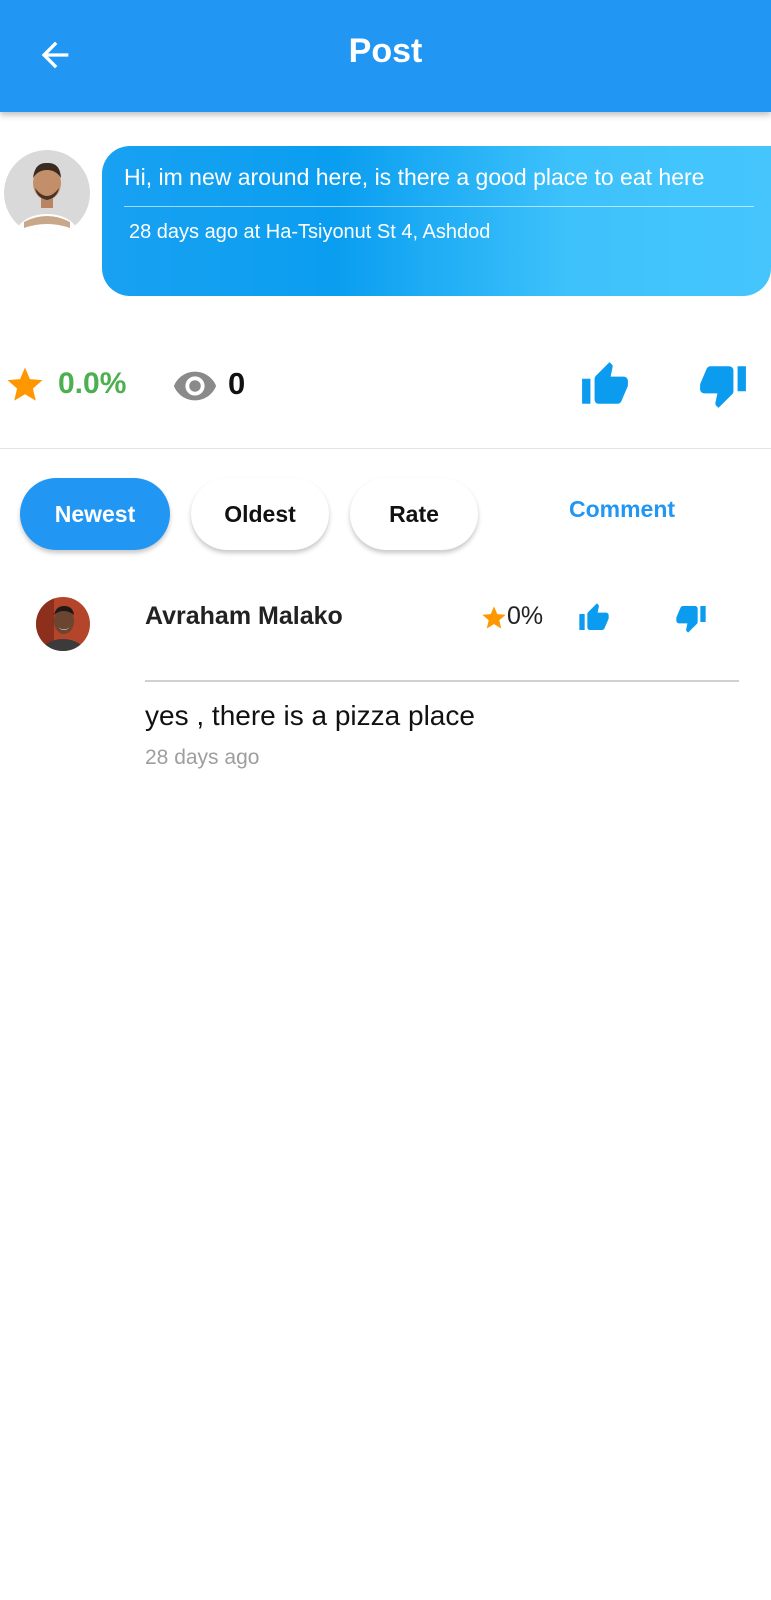 The width and height of the screenshot is (771, 1600). I want to click on comment-dislike-button, so click(691, 620).